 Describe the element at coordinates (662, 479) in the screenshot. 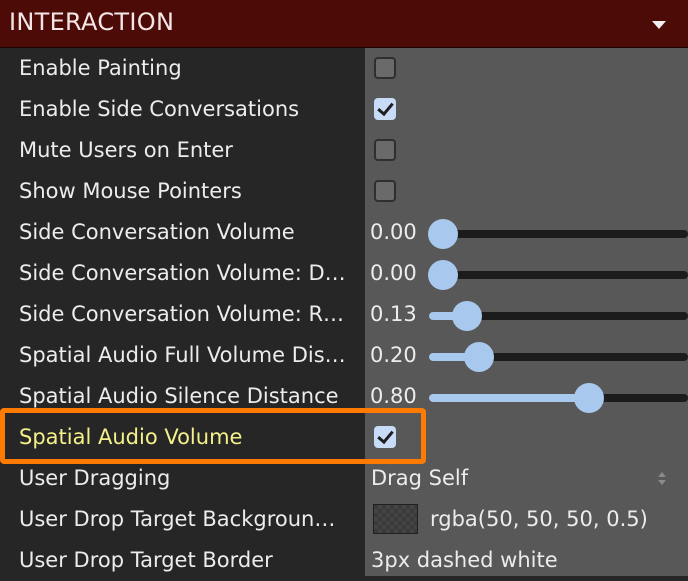

I see `select-arrows-icon` at that location.